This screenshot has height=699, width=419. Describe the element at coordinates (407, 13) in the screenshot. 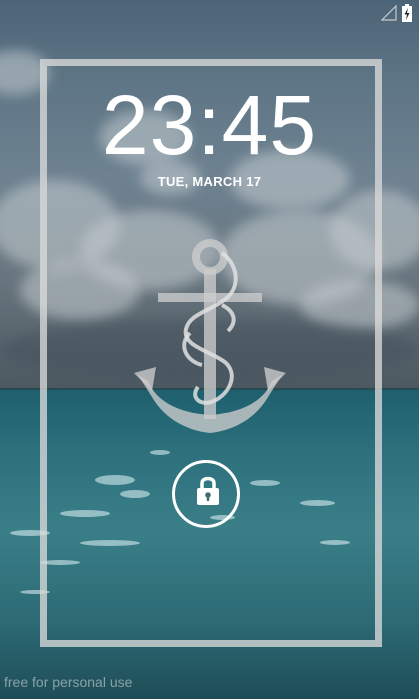

I see `battery-charging-icon` at that location.